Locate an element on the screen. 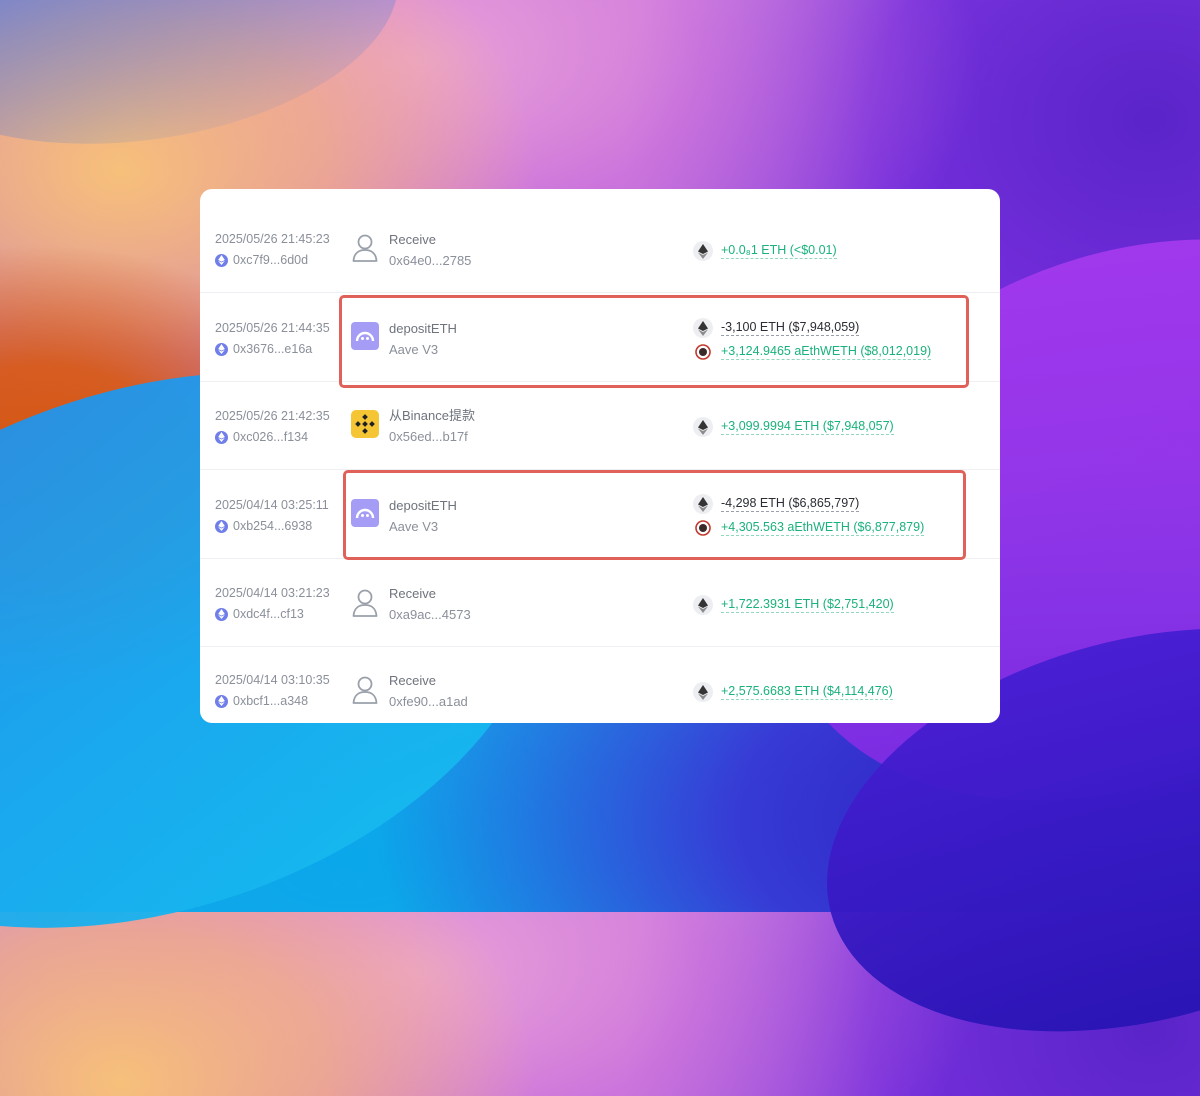 The width and height of the screenshot is (1200, 1096). tx-hash-link: 0xc7f9...6d0d is located at coordinates (270, 260).